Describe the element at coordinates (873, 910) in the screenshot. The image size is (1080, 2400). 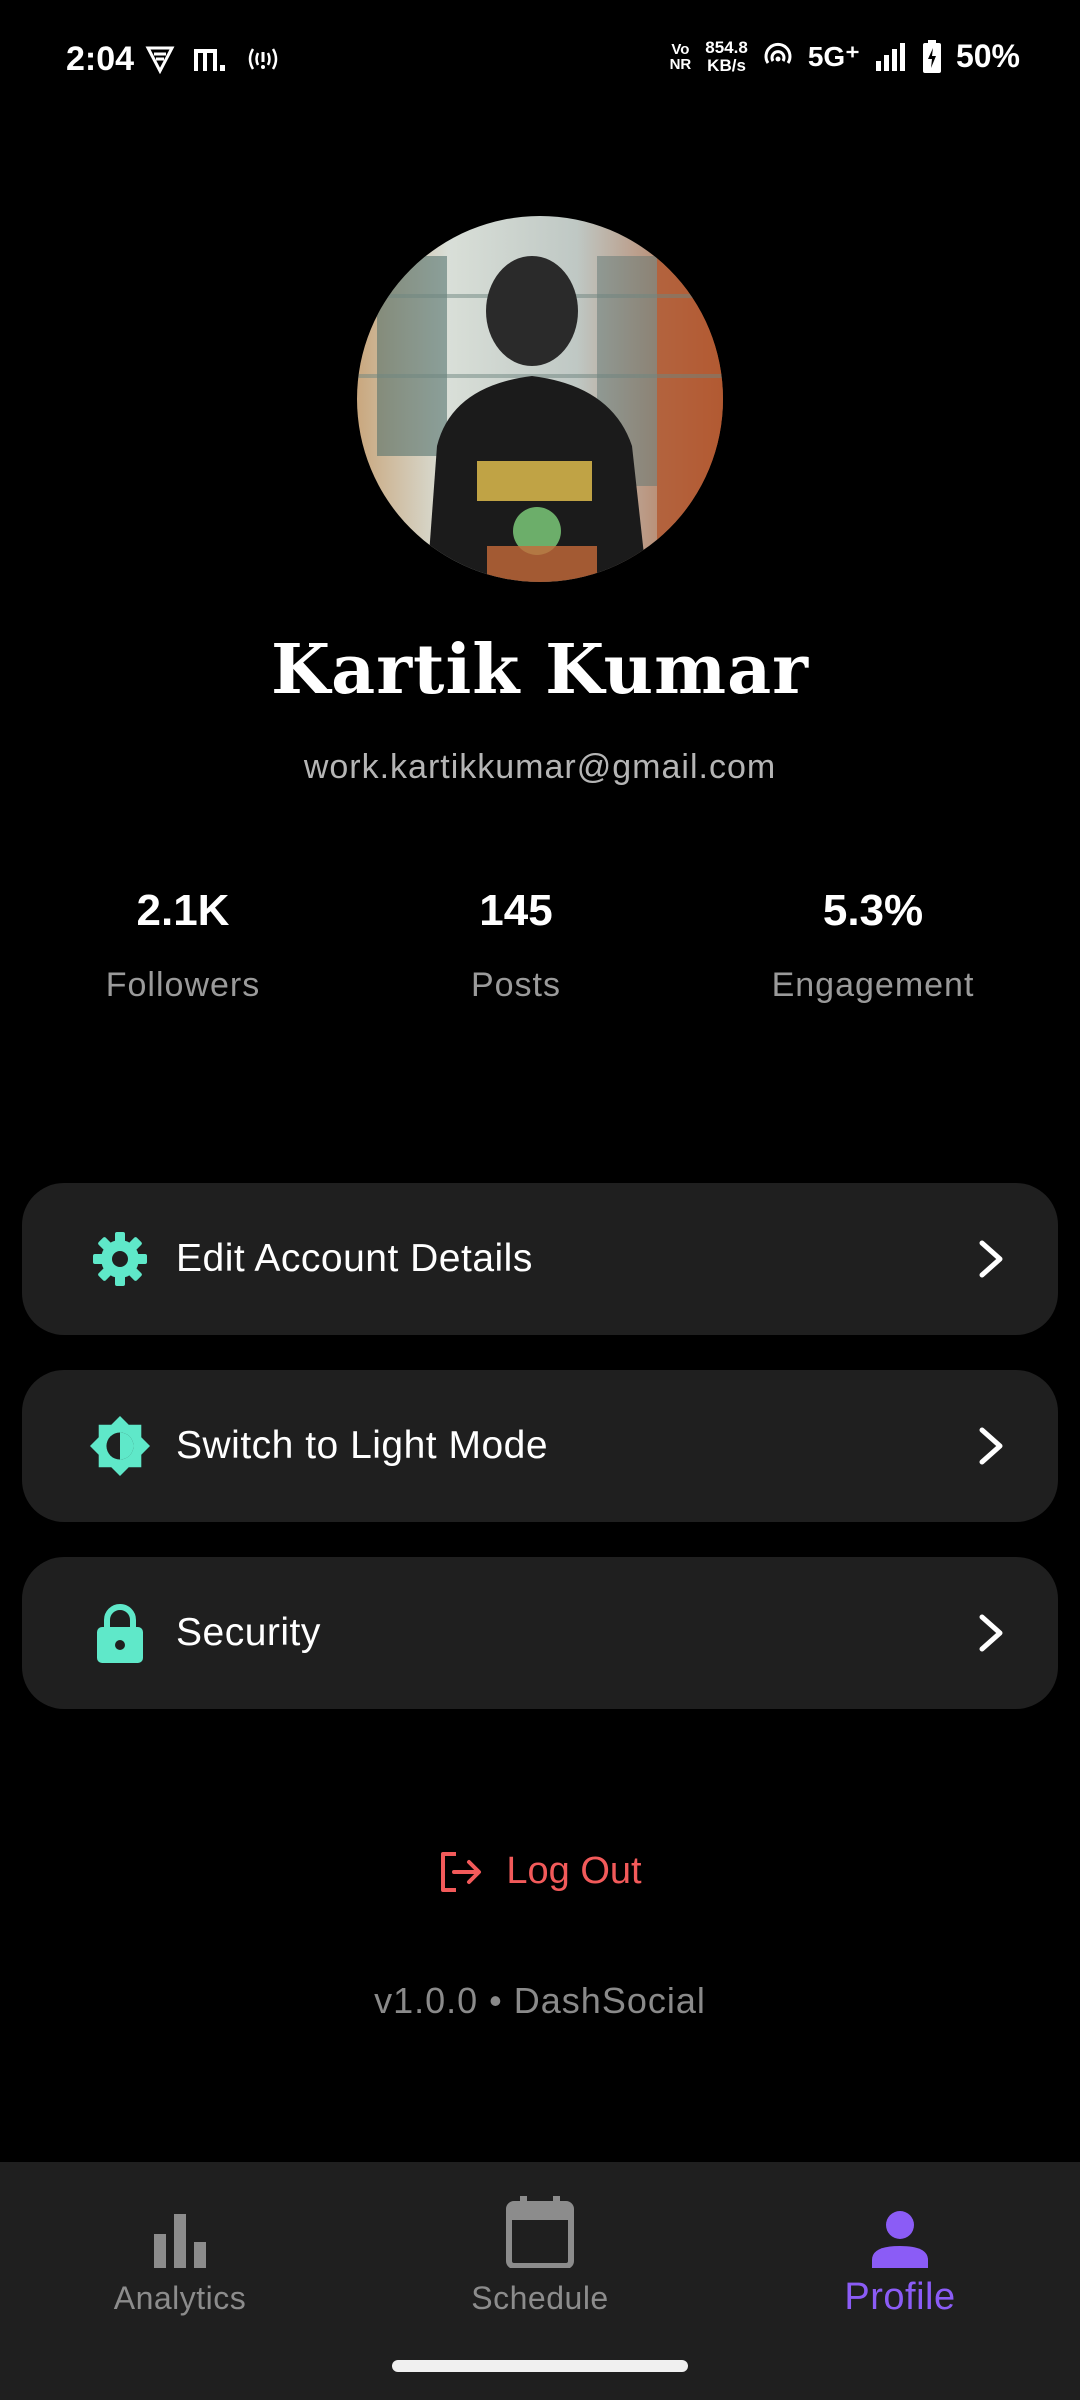
I see `stat-value: 5.3%` at that location.